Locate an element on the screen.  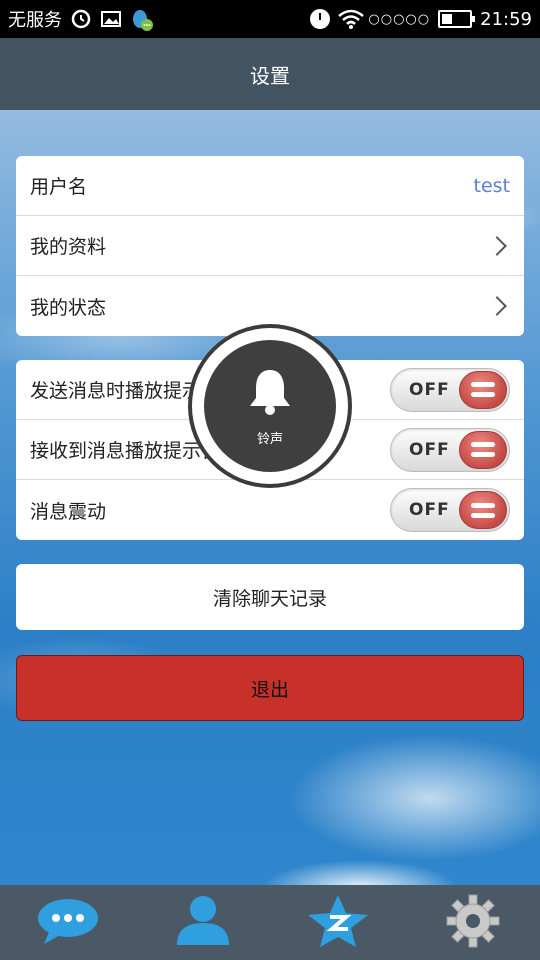
nav-chat is located at coordinates (68, 923).